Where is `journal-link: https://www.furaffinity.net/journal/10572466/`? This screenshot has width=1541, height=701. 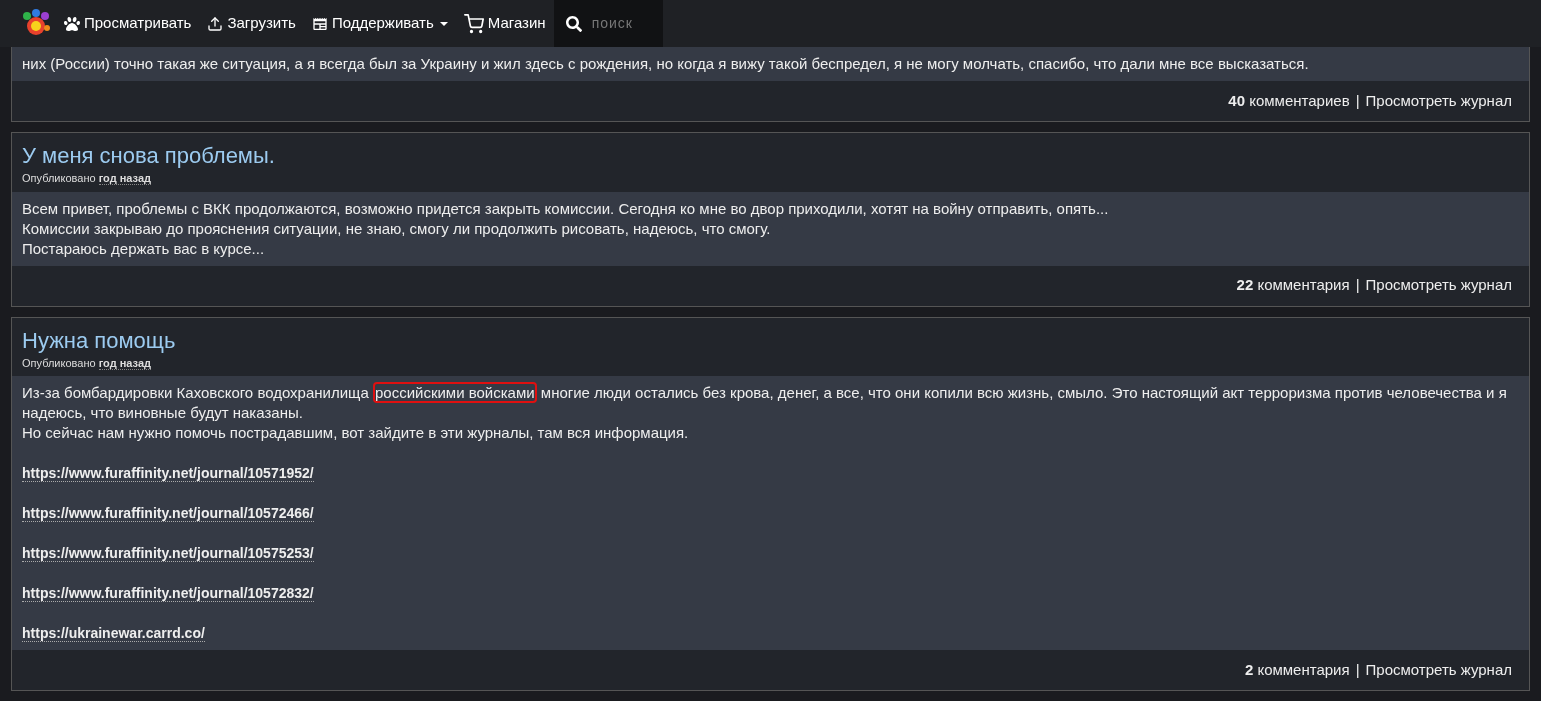
journal-link: https://www.furaffinity.net/journal/10572466/ is located at coordinates (168, 513).